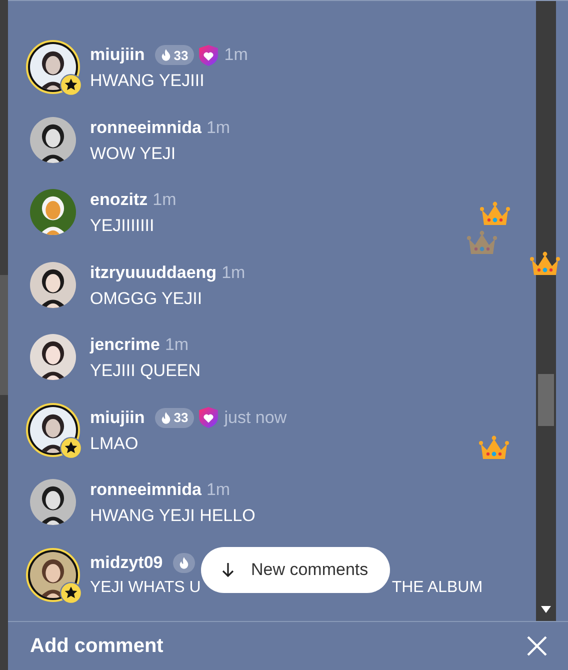 The height and width of the screenshot is (670, 568). What do you see at coordinates (133, 154) in the screenshot?
I see `comment-text: WOW YEJI` at bounding box center [133, 154].